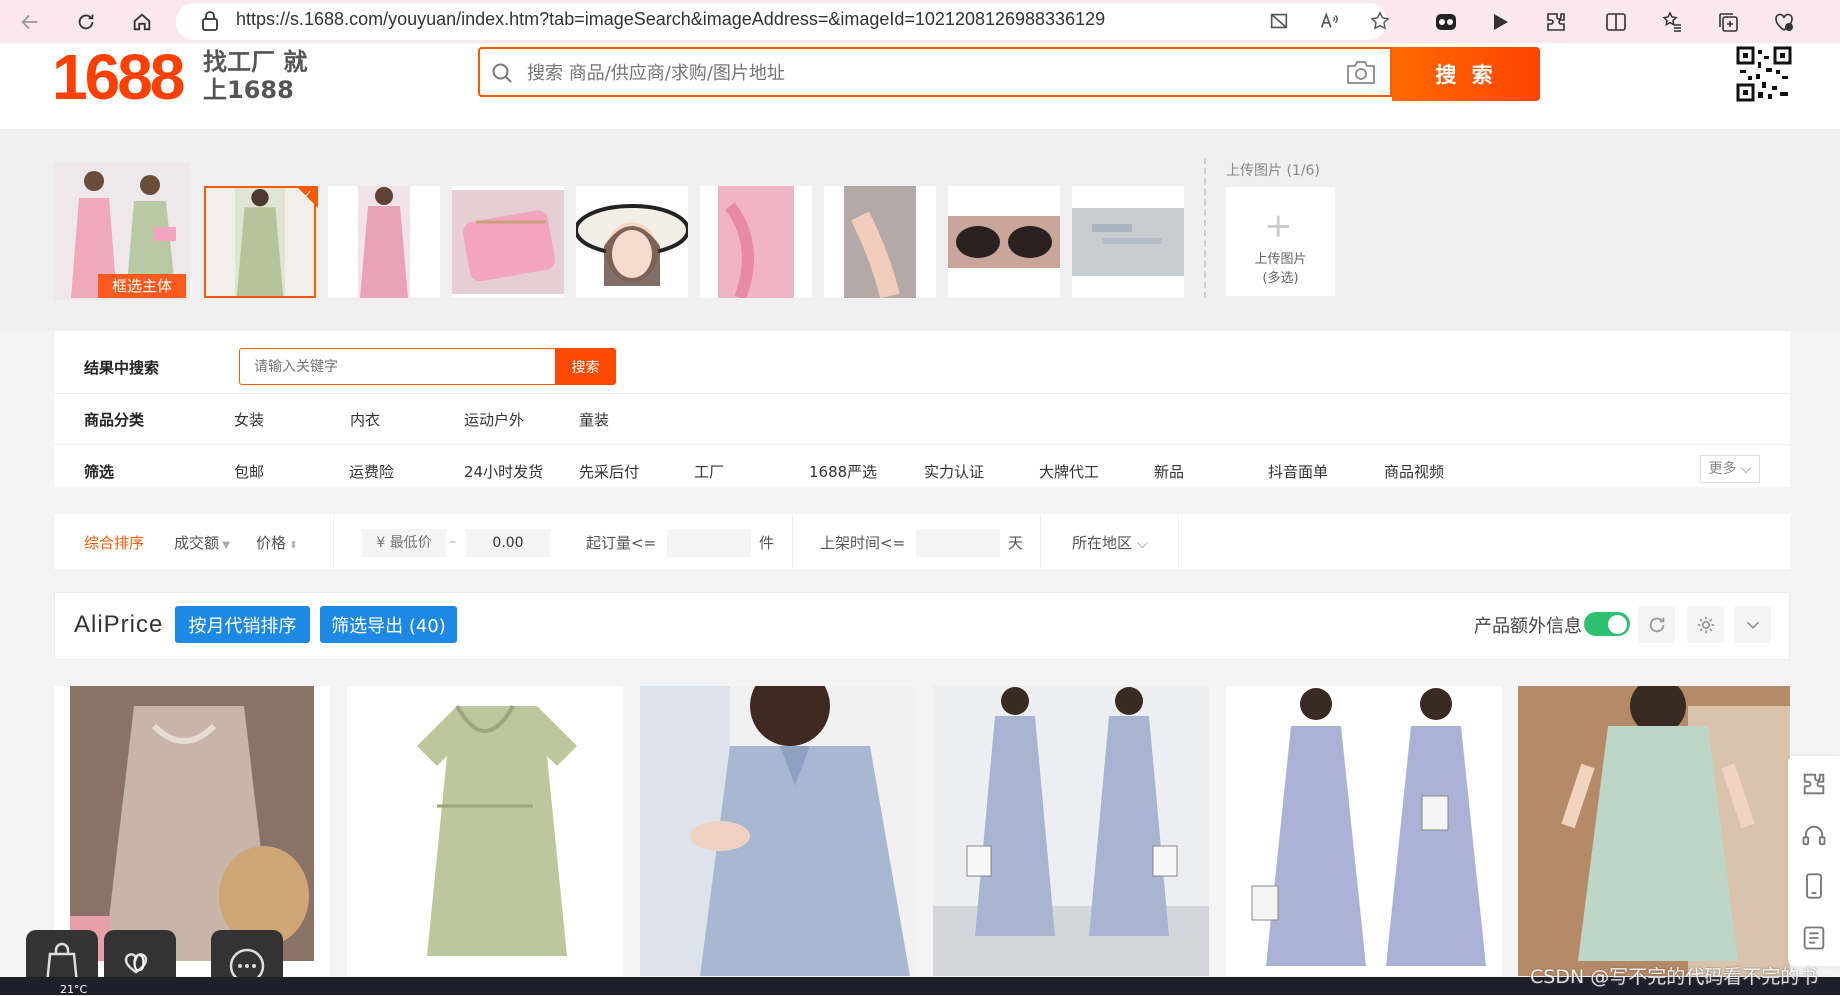  I want to click on filter-douyin: 抖音面单, so click(1298, 471).